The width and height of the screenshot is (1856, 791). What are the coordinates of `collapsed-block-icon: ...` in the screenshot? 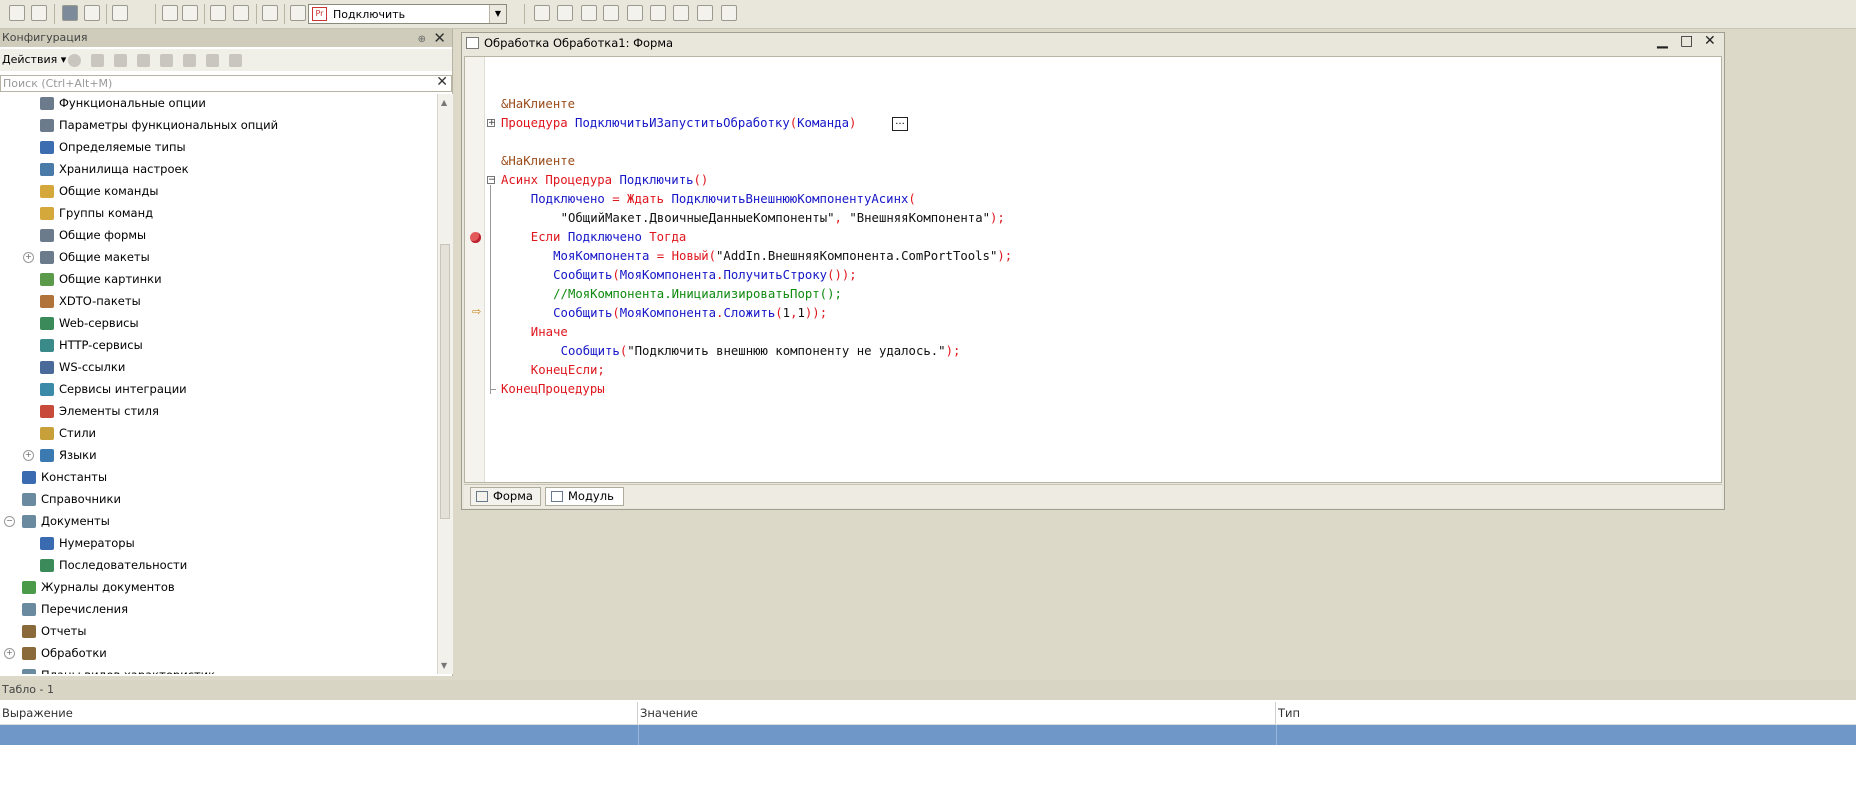 It's located at (900, 124).